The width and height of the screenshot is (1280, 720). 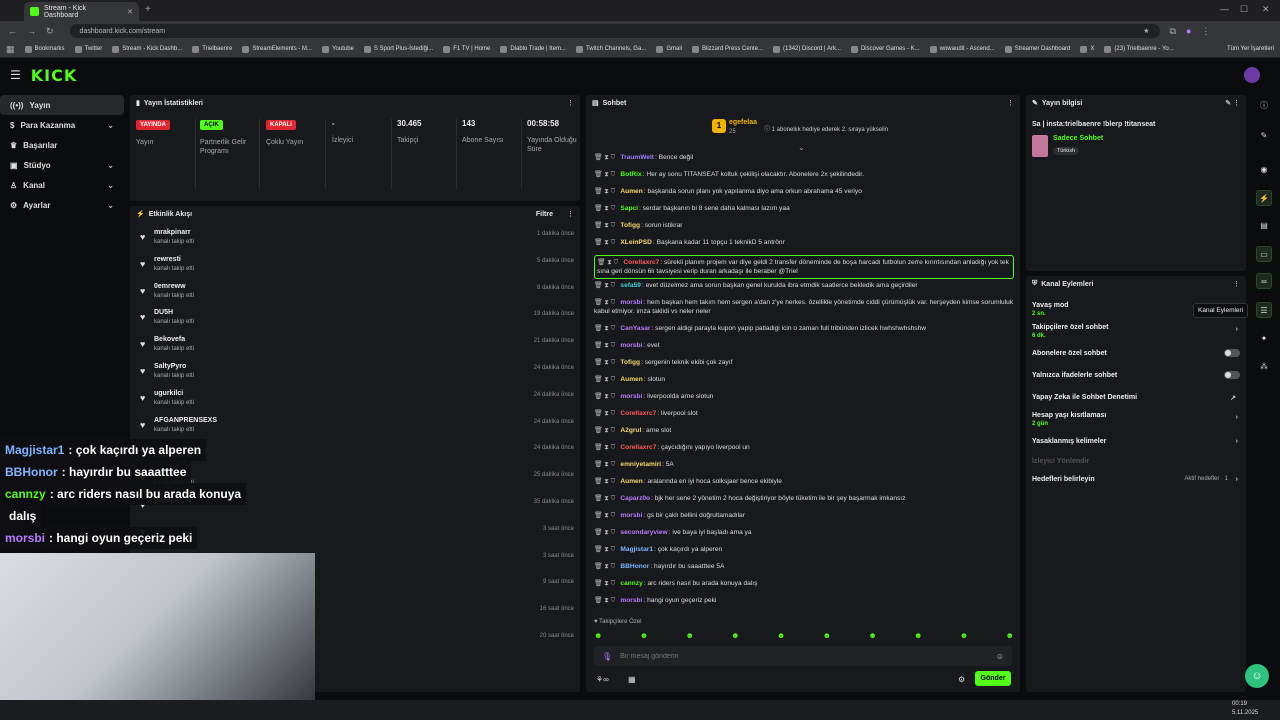 I want to click on maximize-icon: ☐, so click(x=1244, y=9).